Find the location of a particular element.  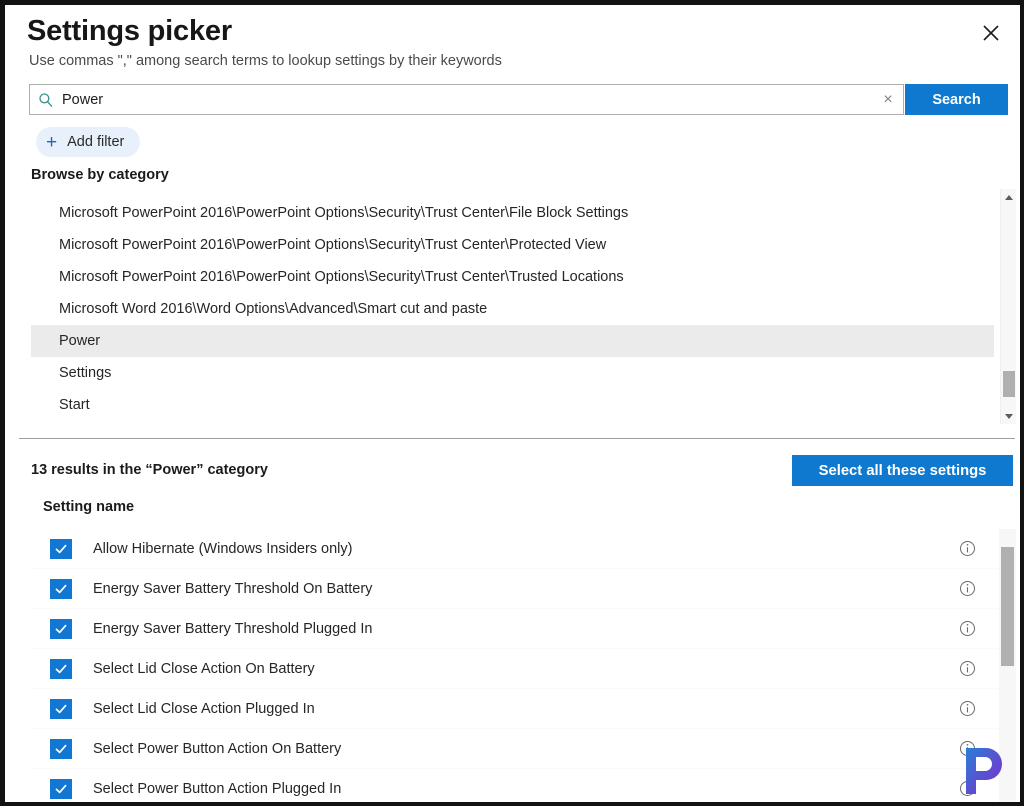

page-title: Settings picker is located at coordinates (129, 31).